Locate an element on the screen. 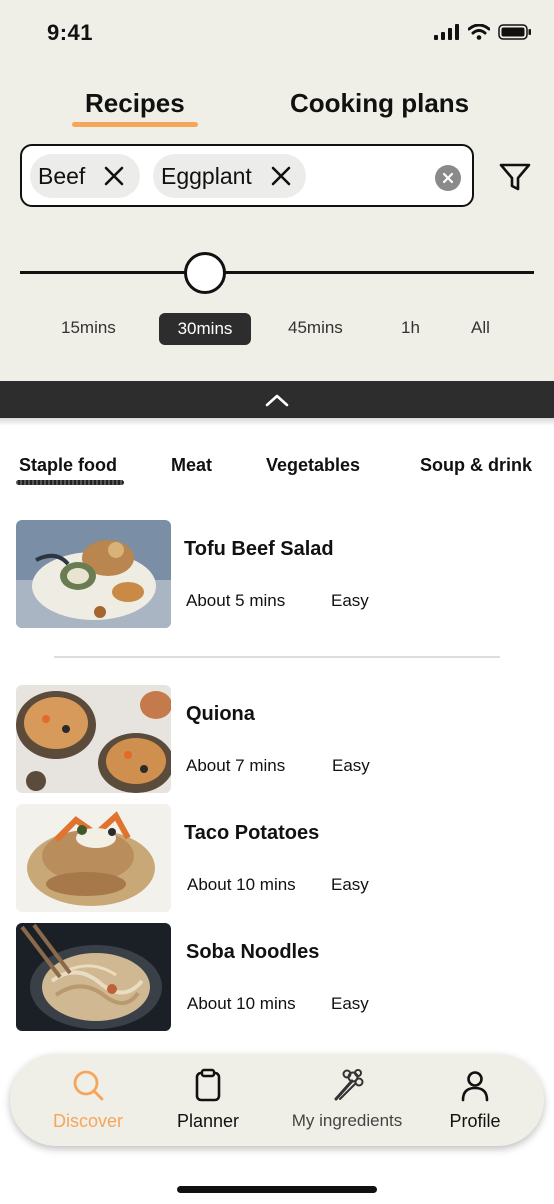 Image resolution: width=554 pixels, height=1204 pixels. status-icons is located at coordinates (483, 32).